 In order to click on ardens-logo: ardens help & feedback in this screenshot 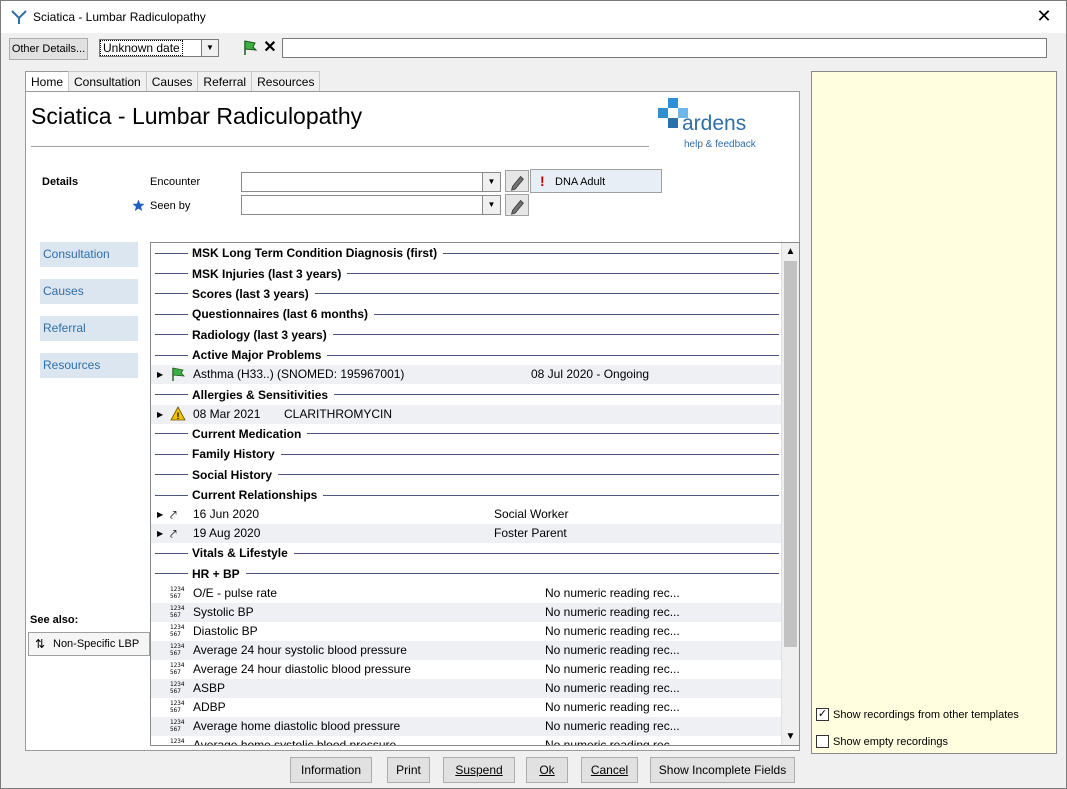, I will do `click(713, 126)`.